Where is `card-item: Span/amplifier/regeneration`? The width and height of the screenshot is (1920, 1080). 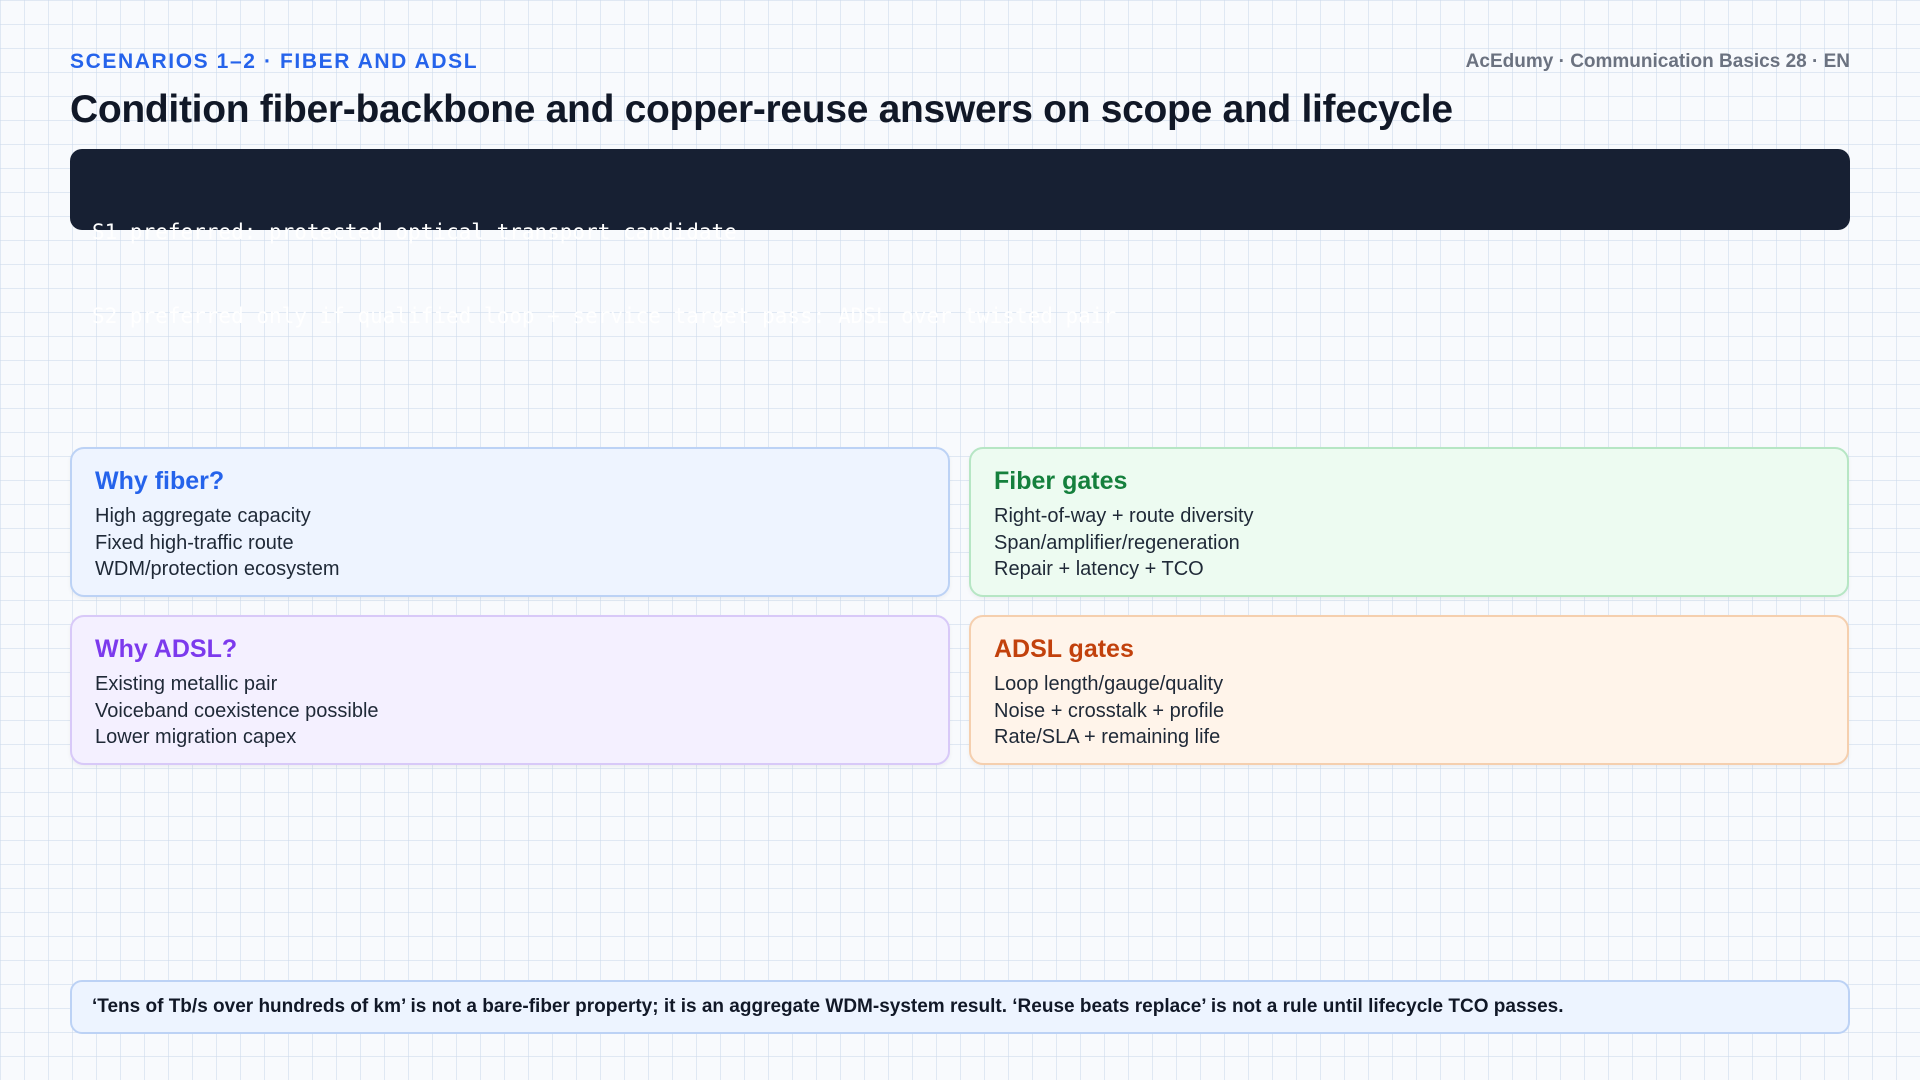 card-item: Span/amplifier/regeneration is located at coordinates (1117, 542).